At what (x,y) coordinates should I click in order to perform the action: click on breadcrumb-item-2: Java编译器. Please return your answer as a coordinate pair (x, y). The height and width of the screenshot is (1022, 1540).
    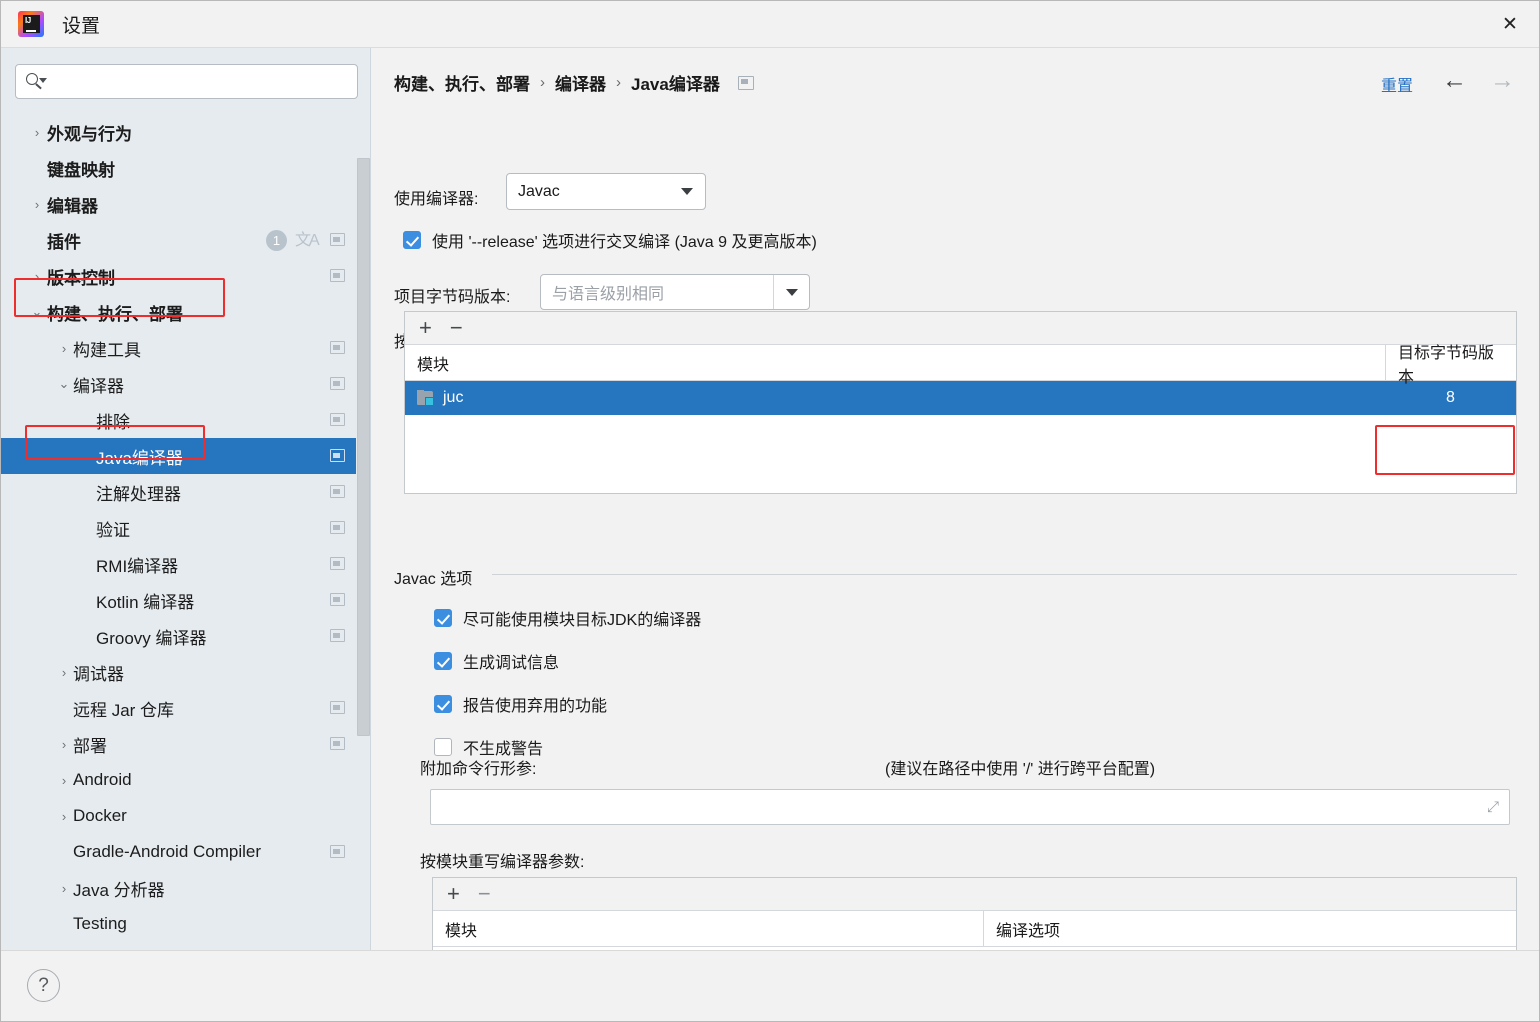
    Looking at the image, I should click on (675, 82).